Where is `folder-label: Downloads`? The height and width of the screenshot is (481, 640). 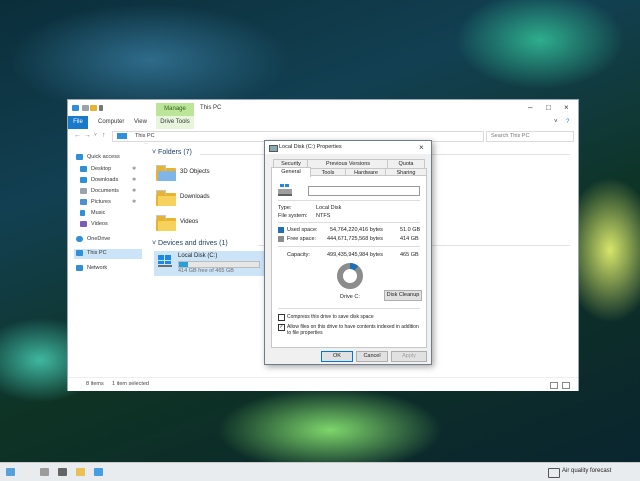
folder-label: Downloads is located at coordinates (195, 197).